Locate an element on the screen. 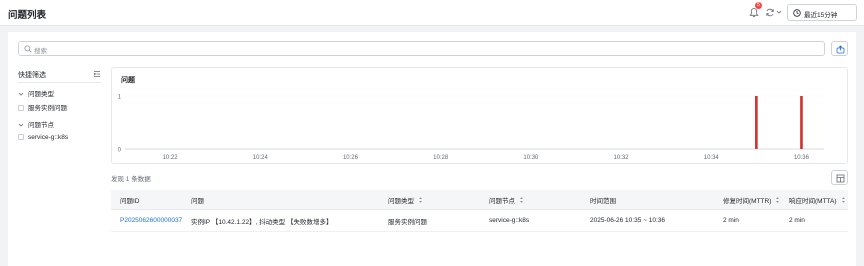 This screenshot has width=864, height=266. time-range-picker: 最近15分钟 is located at coordinates (822, 12).